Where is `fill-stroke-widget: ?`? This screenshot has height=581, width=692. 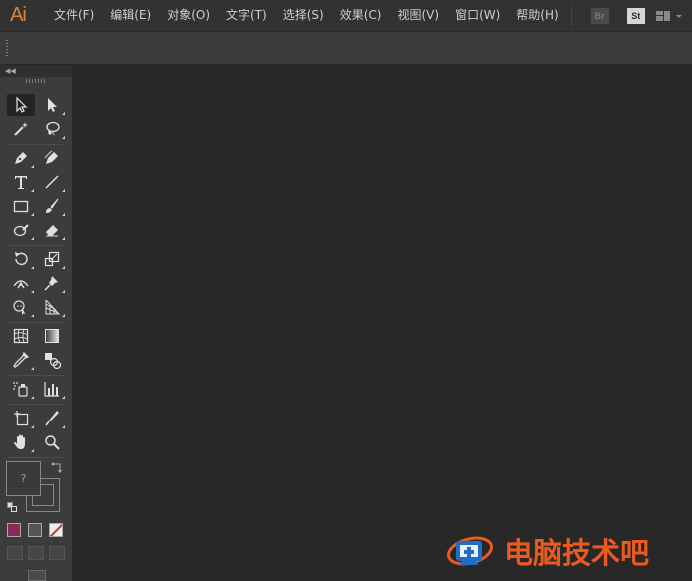
fill-stroke-widget: ? is located at coordinates (35, 487).